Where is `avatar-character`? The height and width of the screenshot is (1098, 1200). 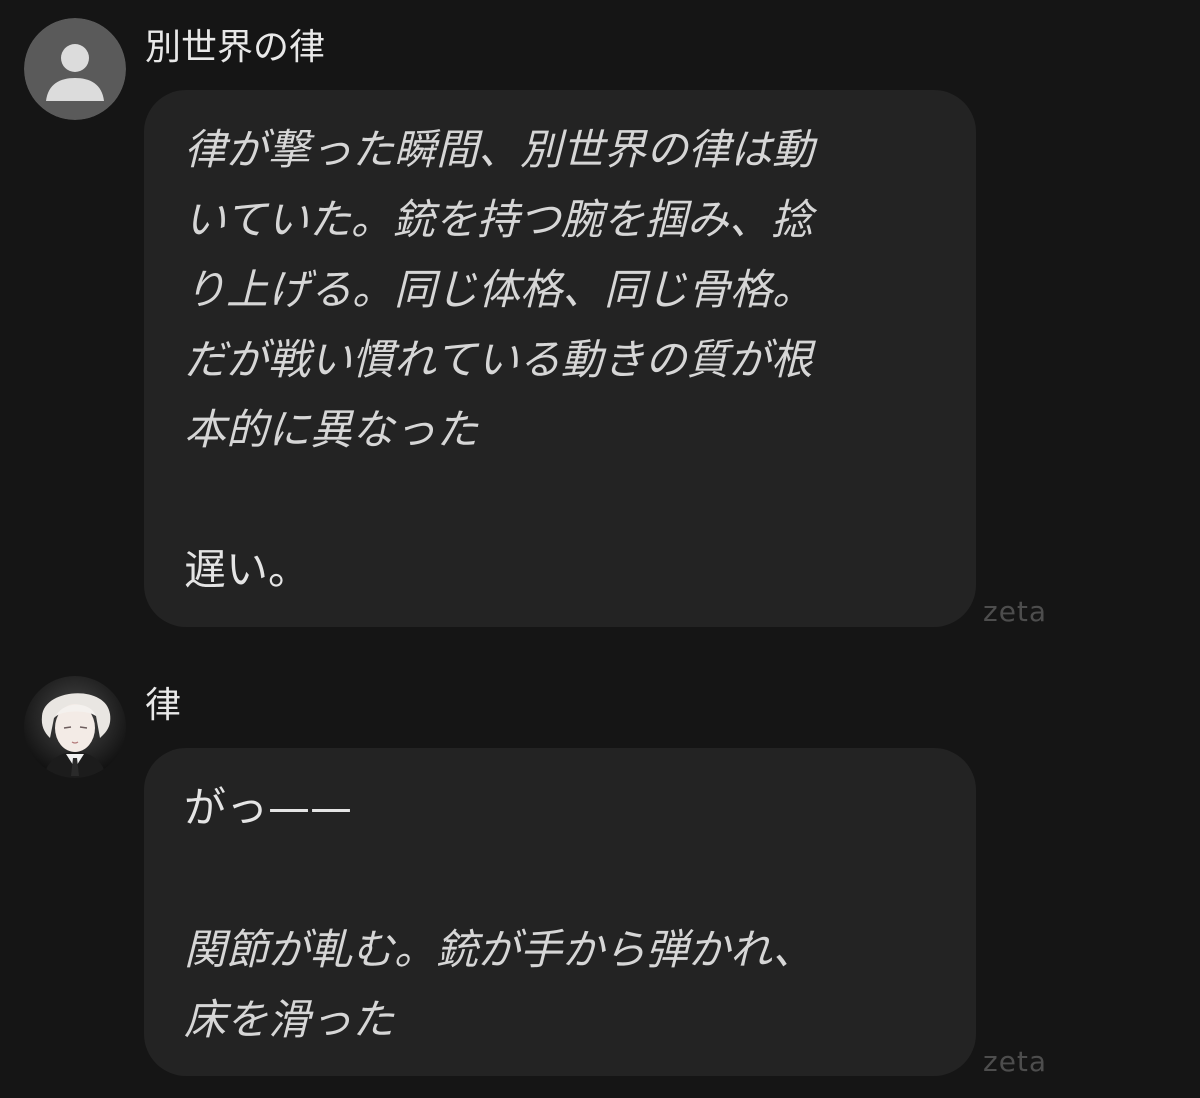
avatar-character is located at coordinates (75, 727).